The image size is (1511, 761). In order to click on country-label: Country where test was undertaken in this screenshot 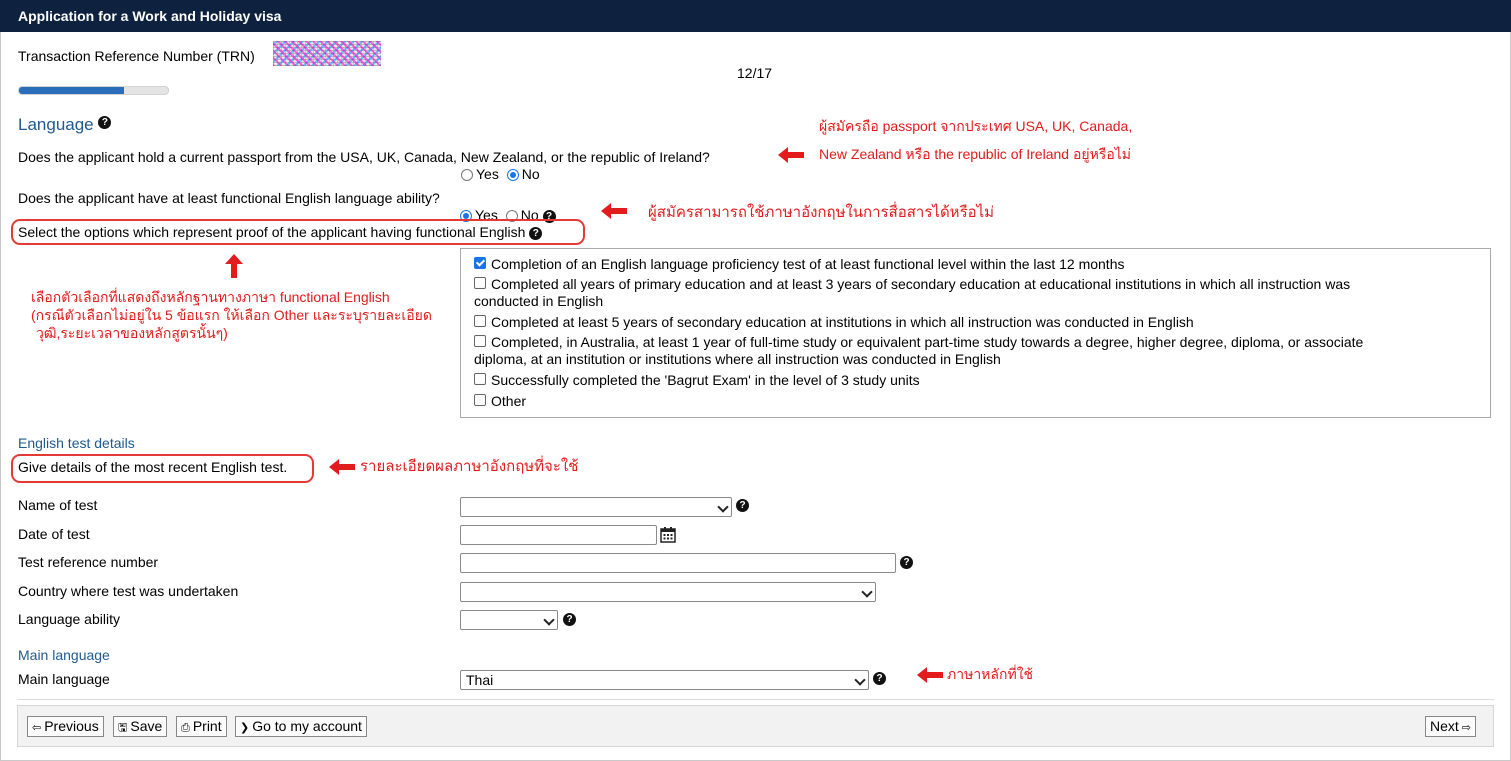, I will do `click(128, 591)`.